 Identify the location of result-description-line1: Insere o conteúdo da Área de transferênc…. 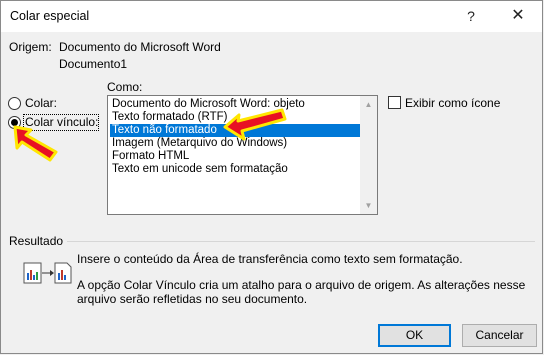
(270, 259).